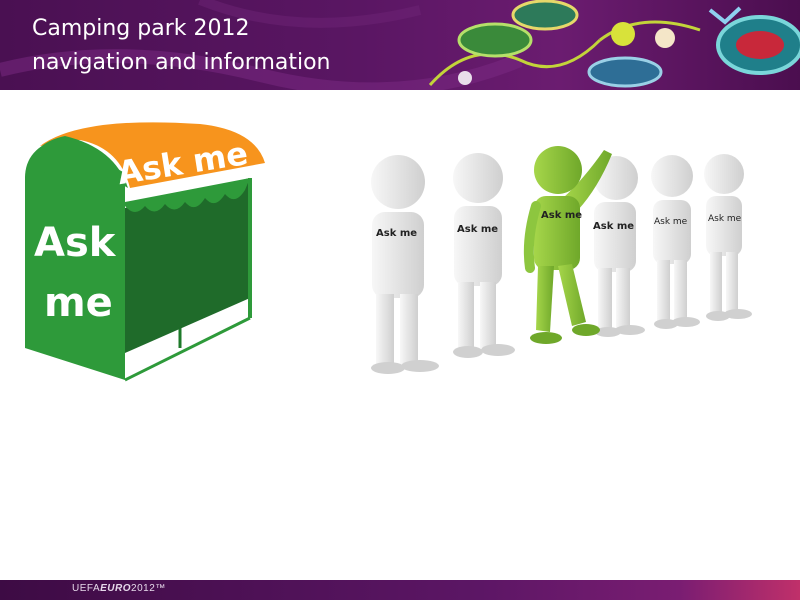 This screenshot has width=800, height=600. I want to click on tent-side-label-line2: me, so click(78, 303).